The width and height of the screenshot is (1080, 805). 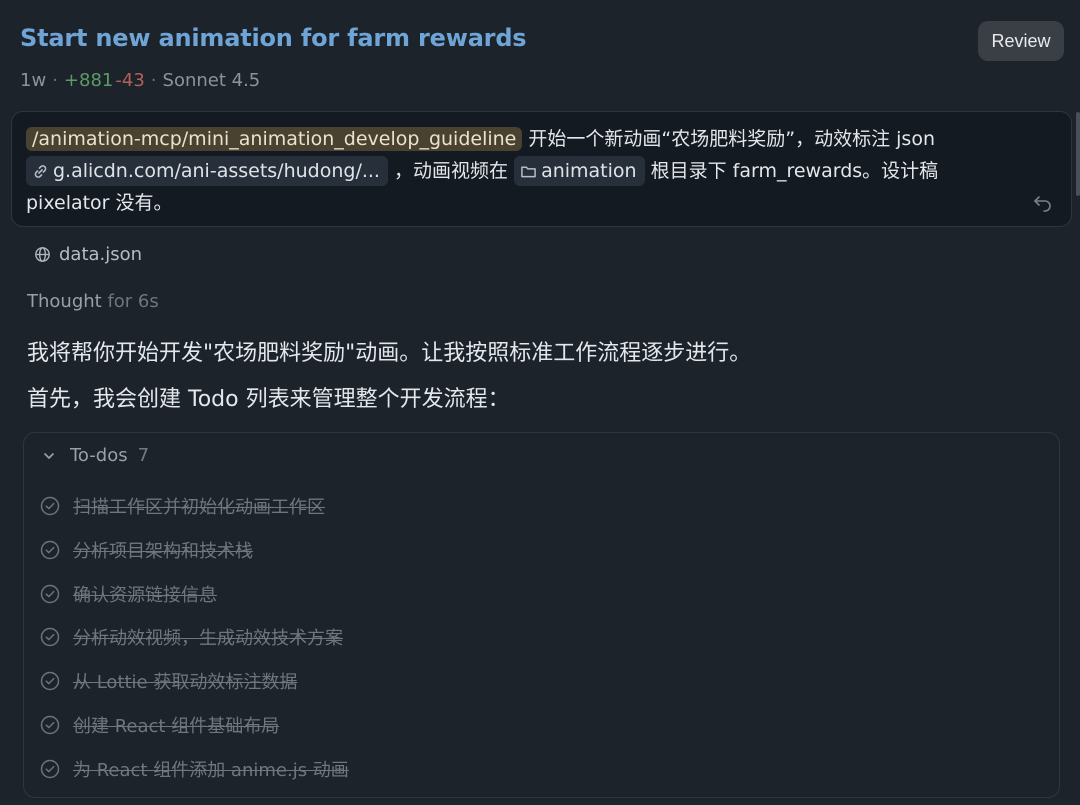 What do you see at coordinates (199, 507) in the screenshot?
I see `todo-item-label: 扫描工作区并初始化动画工作区` at bounding box center [199, 507].